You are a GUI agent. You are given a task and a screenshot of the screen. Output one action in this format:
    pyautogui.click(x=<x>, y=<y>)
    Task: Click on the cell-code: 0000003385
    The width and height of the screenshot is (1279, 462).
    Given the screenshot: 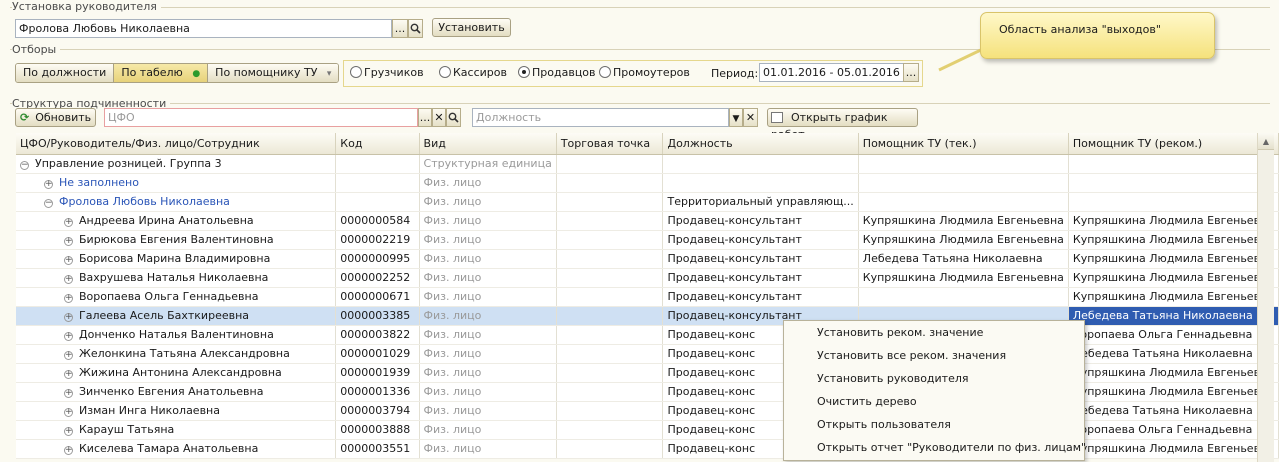 What is the action you would take?
    pyautogui.click(x=377, y=316)
    